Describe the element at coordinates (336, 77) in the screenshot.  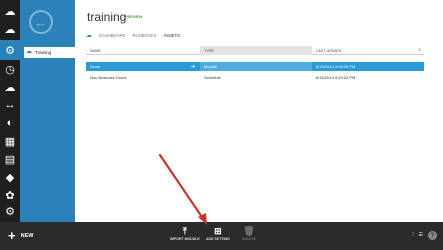
I see `row-last-update: 6/16/2014 4:49:24 PM` at that location.